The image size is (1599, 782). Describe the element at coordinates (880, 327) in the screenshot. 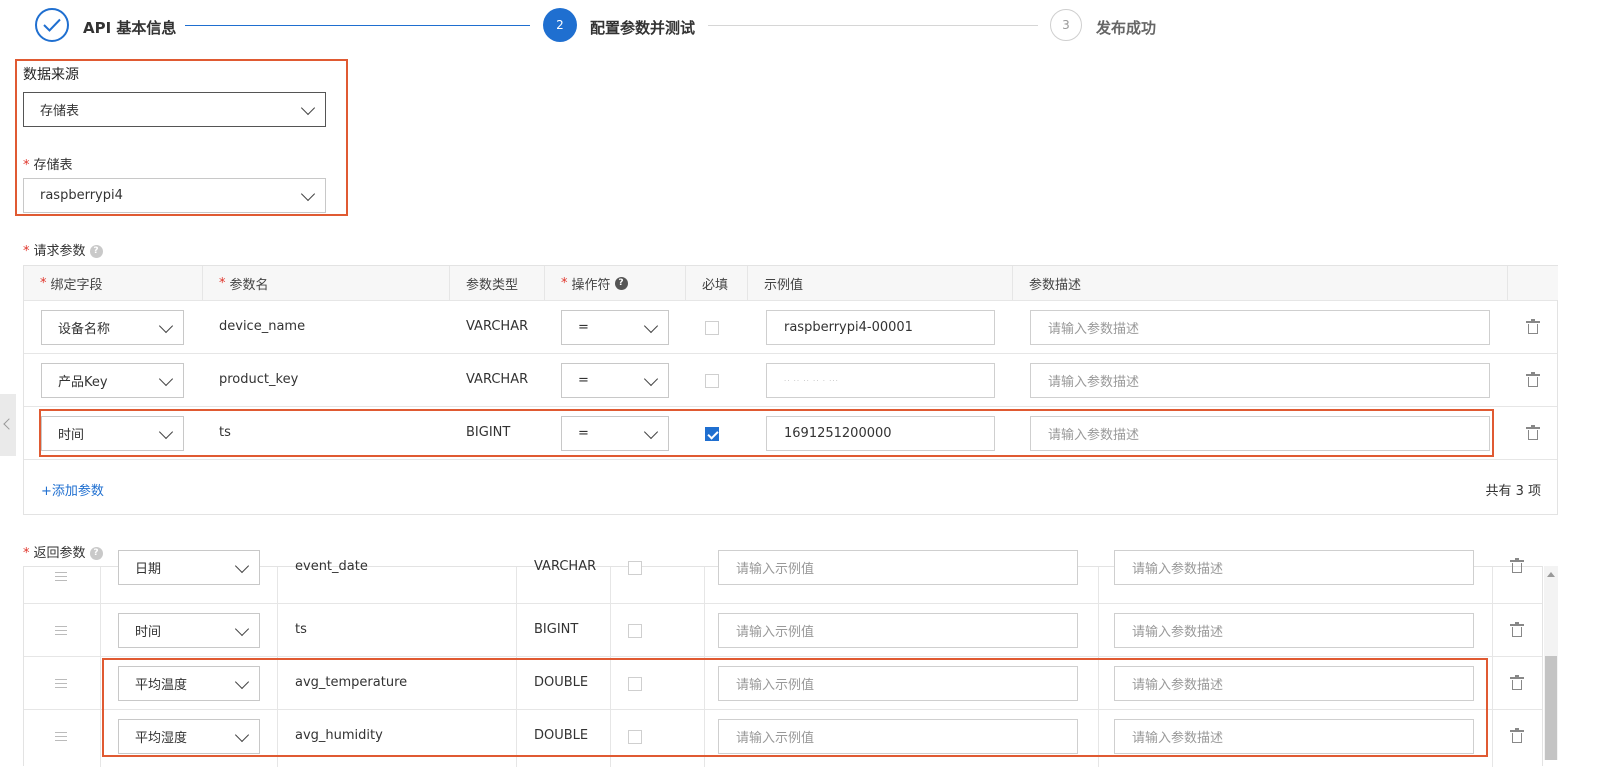

I see `example-value-input: raspberrypi4-00001` at that location.